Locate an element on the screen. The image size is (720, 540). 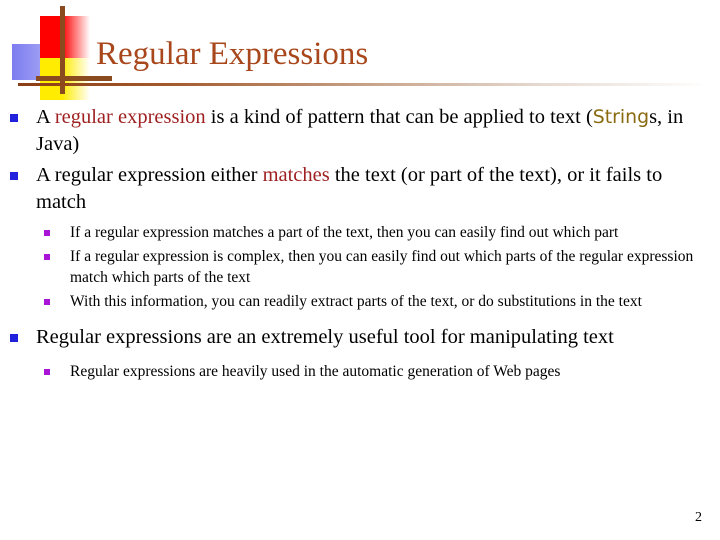
decoration-horizontal-line is located at coordinates (74, 78).